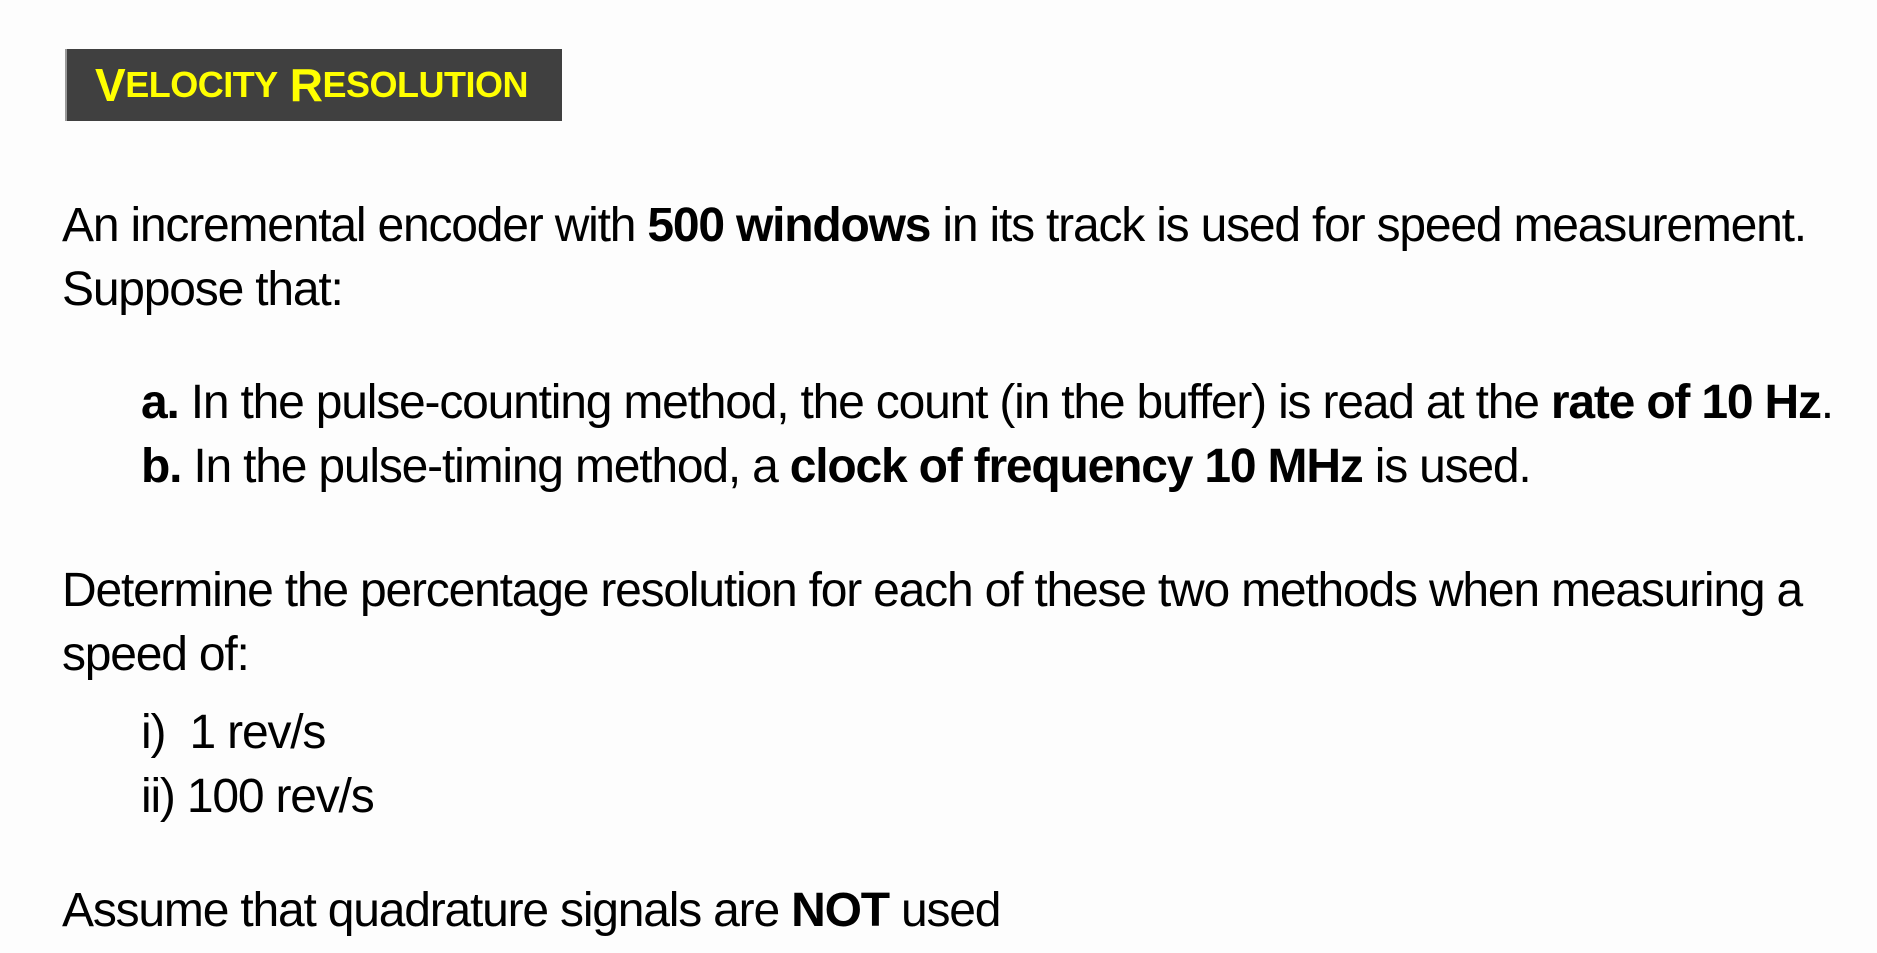 The image size is (1877, 953). I want to click on speed-label: ii), so click(158, 796).